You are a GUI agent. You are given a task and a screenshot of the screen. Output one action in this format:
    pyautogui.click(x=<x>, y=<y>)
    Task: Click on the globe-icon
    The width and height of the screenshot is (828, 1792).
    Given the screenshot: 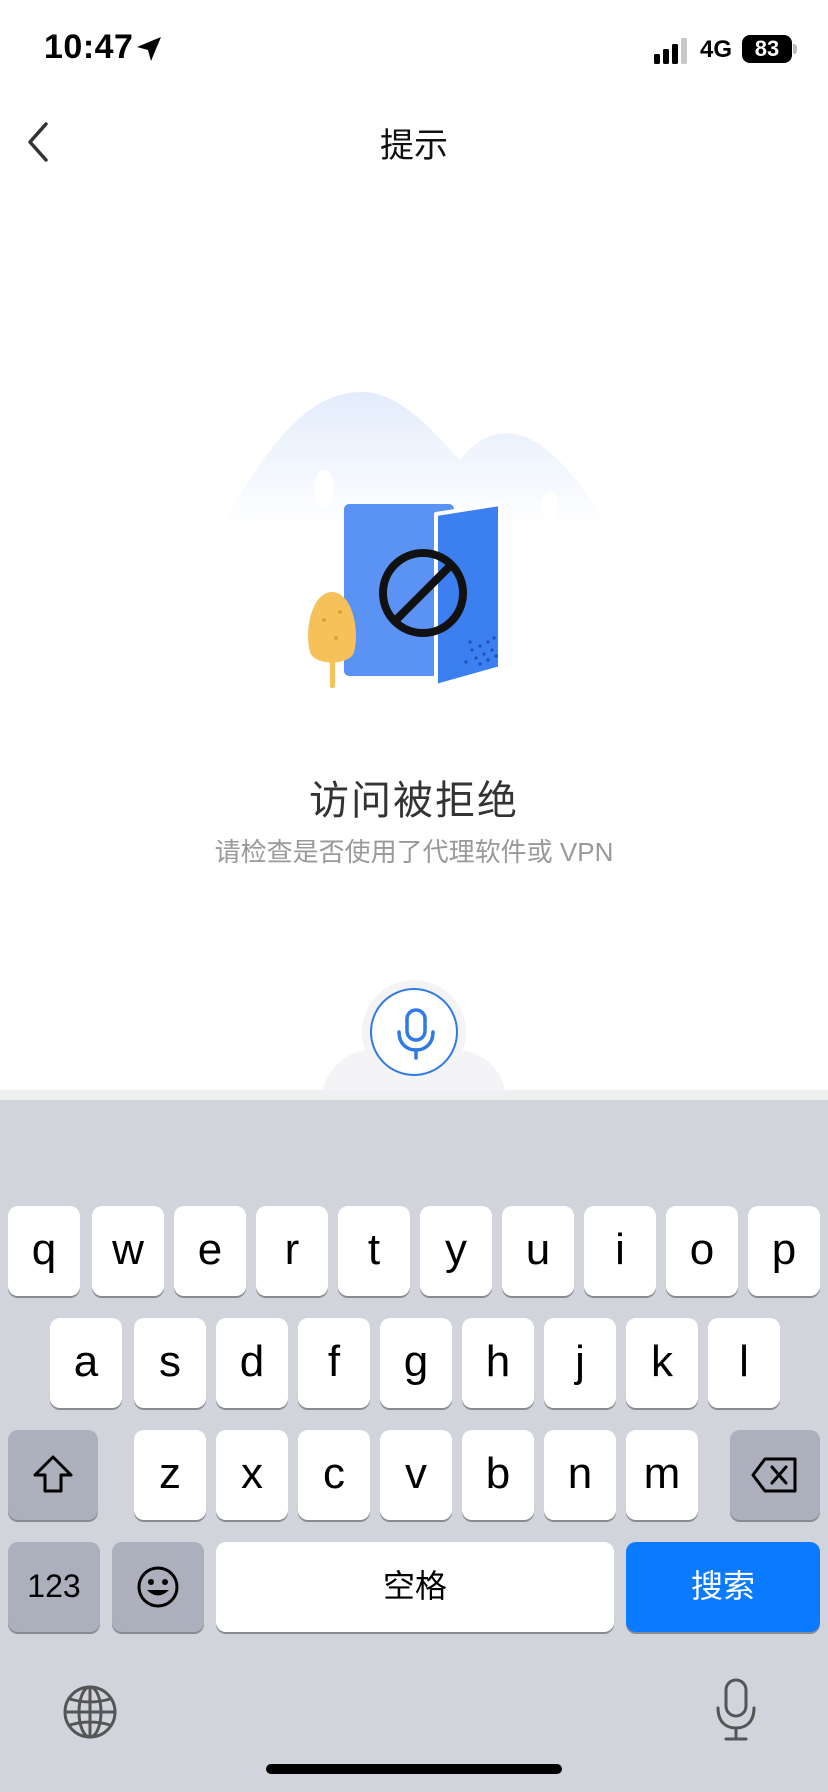 What is the action you would take?
    pyautogui.click(x=90, y=1712)
    